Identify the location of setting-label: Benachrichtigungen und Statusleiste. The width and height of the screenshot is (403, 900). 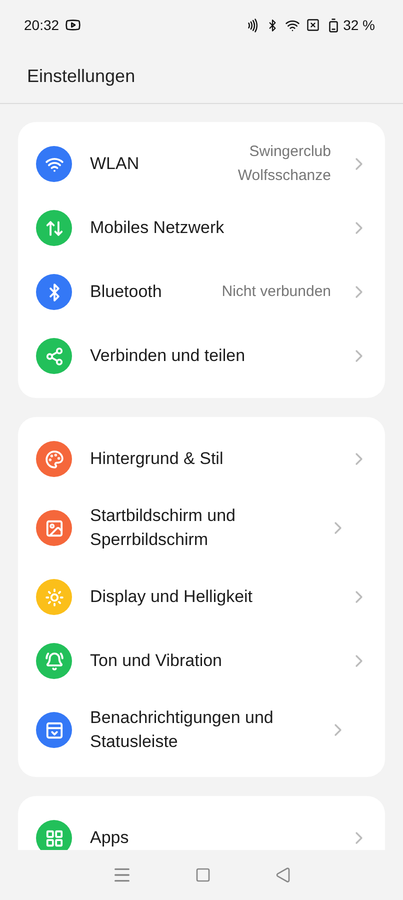
(200, 730).